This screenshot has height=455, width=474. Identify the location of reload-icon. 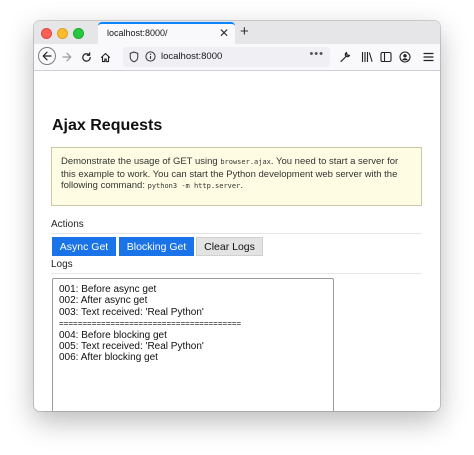
(86, 56).